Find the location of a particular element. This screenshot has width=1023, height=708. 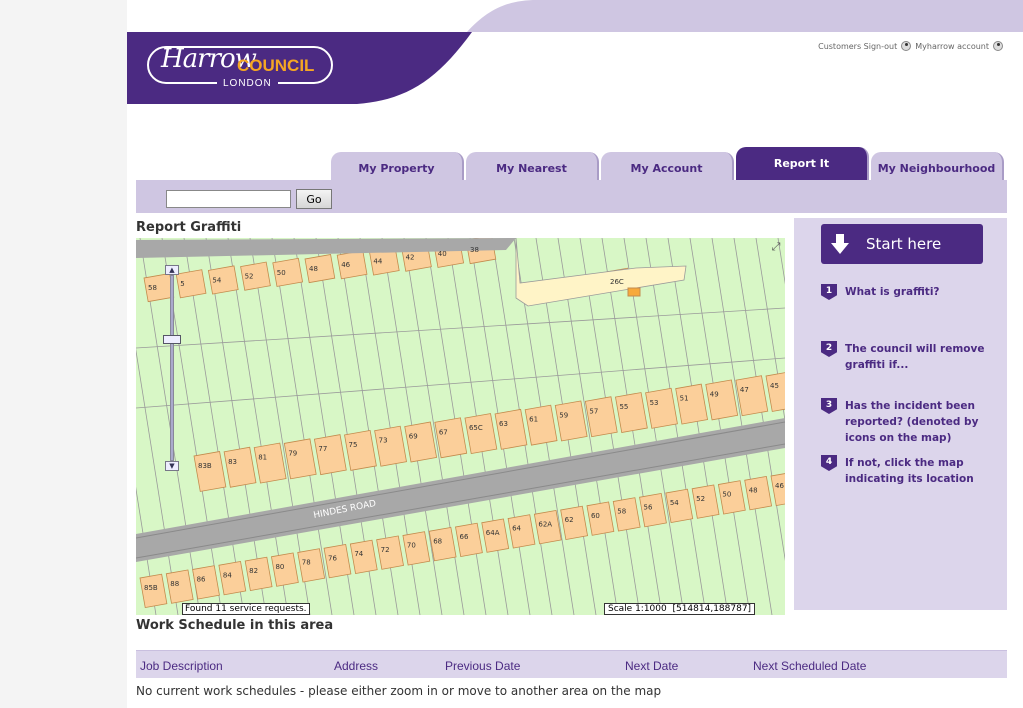

start-here-label: Start here is located at coordinates (904, 244).